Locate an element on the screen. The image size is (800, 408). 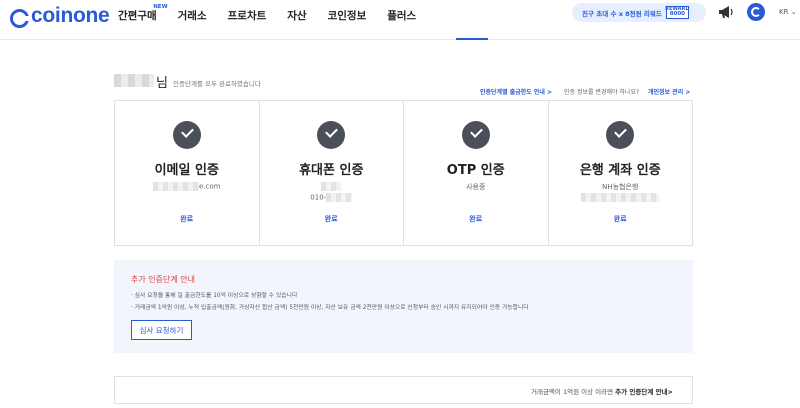
user-avatar-icon is located at coordinates (756, 12).